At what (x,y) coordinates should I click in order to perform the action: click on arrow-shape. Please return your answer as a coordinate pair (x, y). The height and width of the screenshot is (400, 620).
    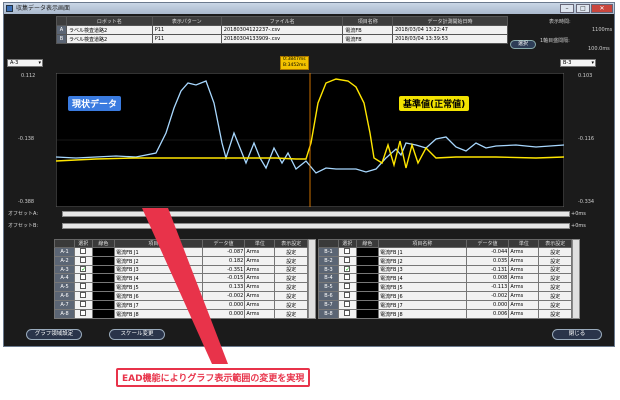
    Looking at the image, I should click on (185, 286).